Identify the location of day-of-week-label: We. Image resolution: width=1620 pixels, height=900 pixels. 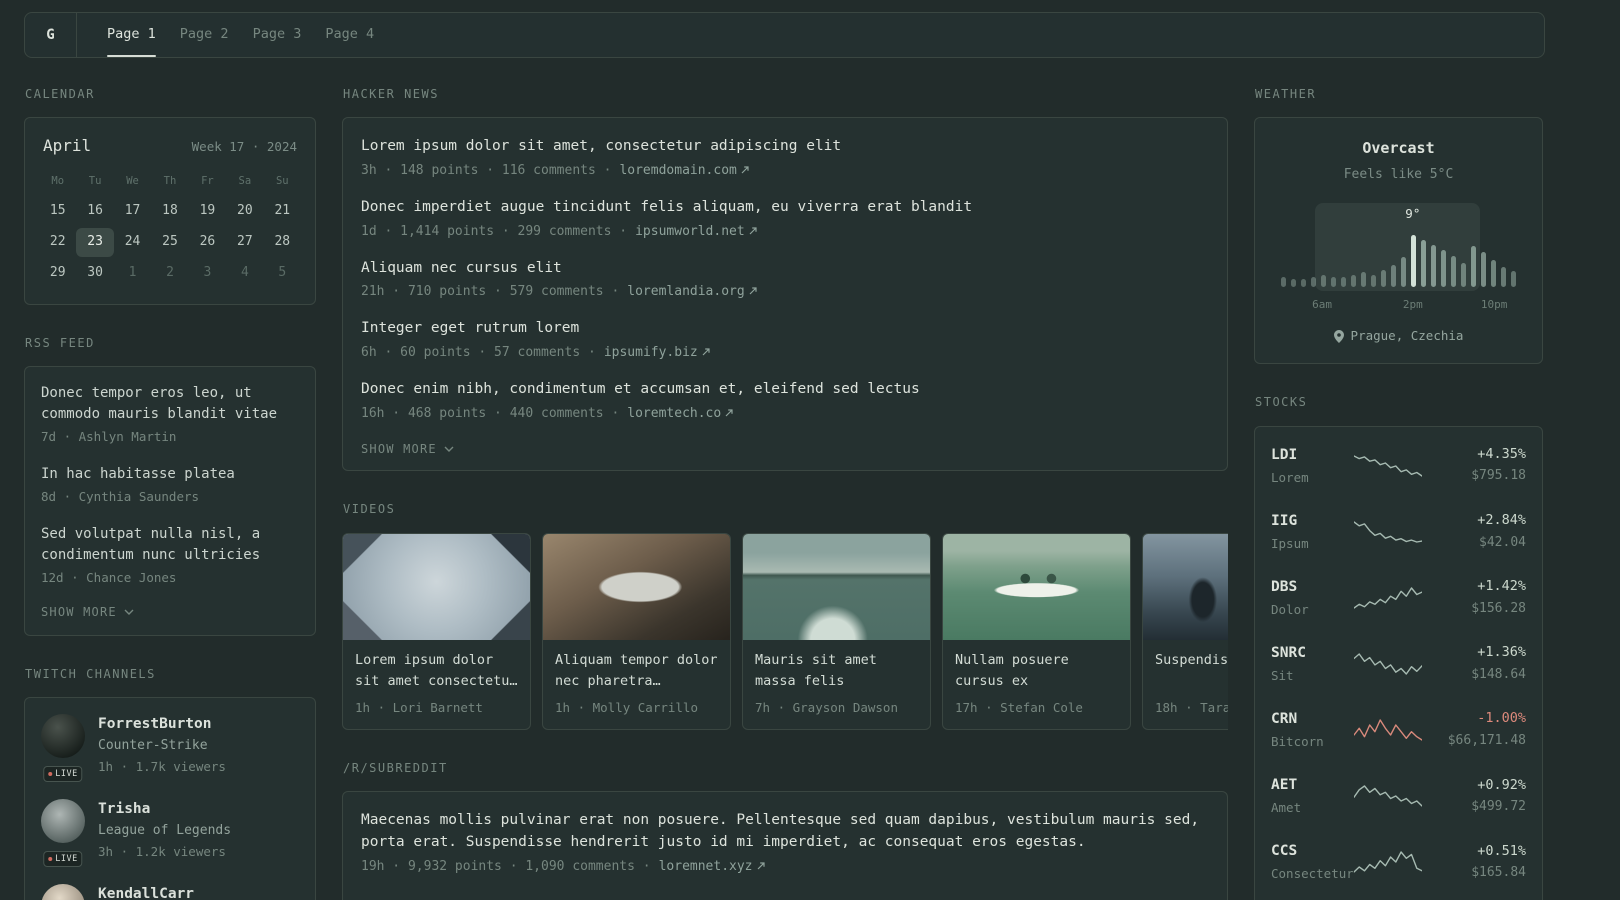
(132, 180).